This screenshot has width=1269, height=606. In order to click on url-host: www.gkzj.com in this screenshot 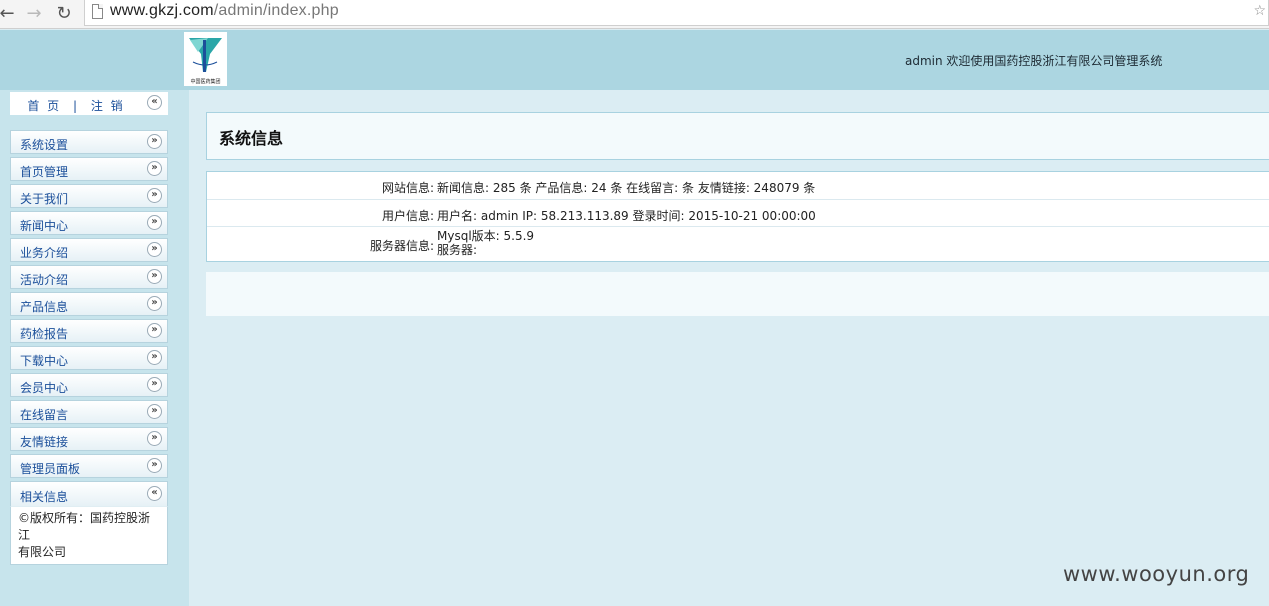, I will do `click(162, 10)`.